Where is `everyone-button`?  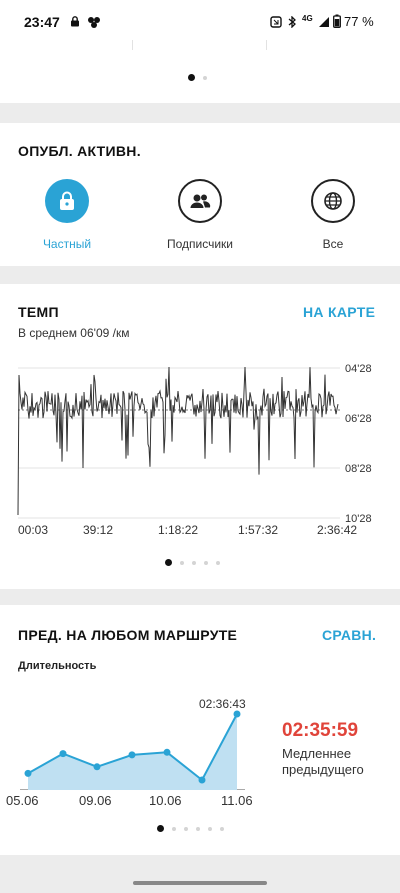
everyone-button is located at coordinates (333, 201).